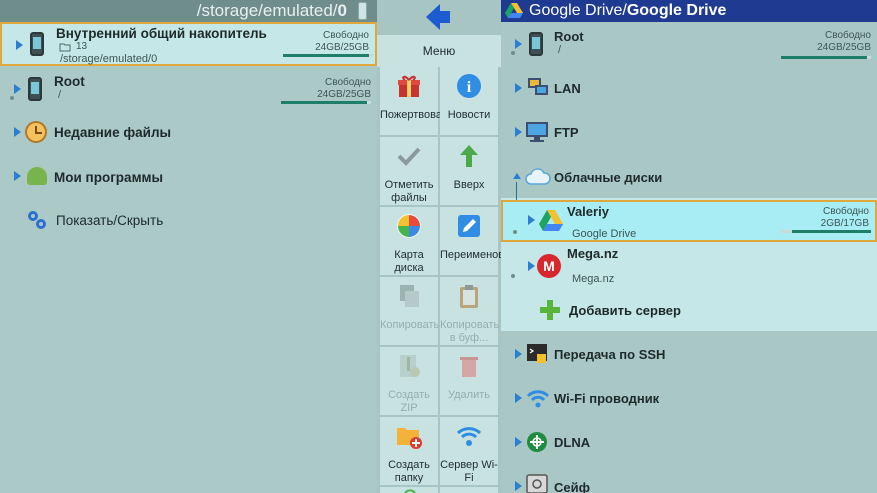 The image size is (877, 493). I want to click on monitor-icon, so click(537, 132).